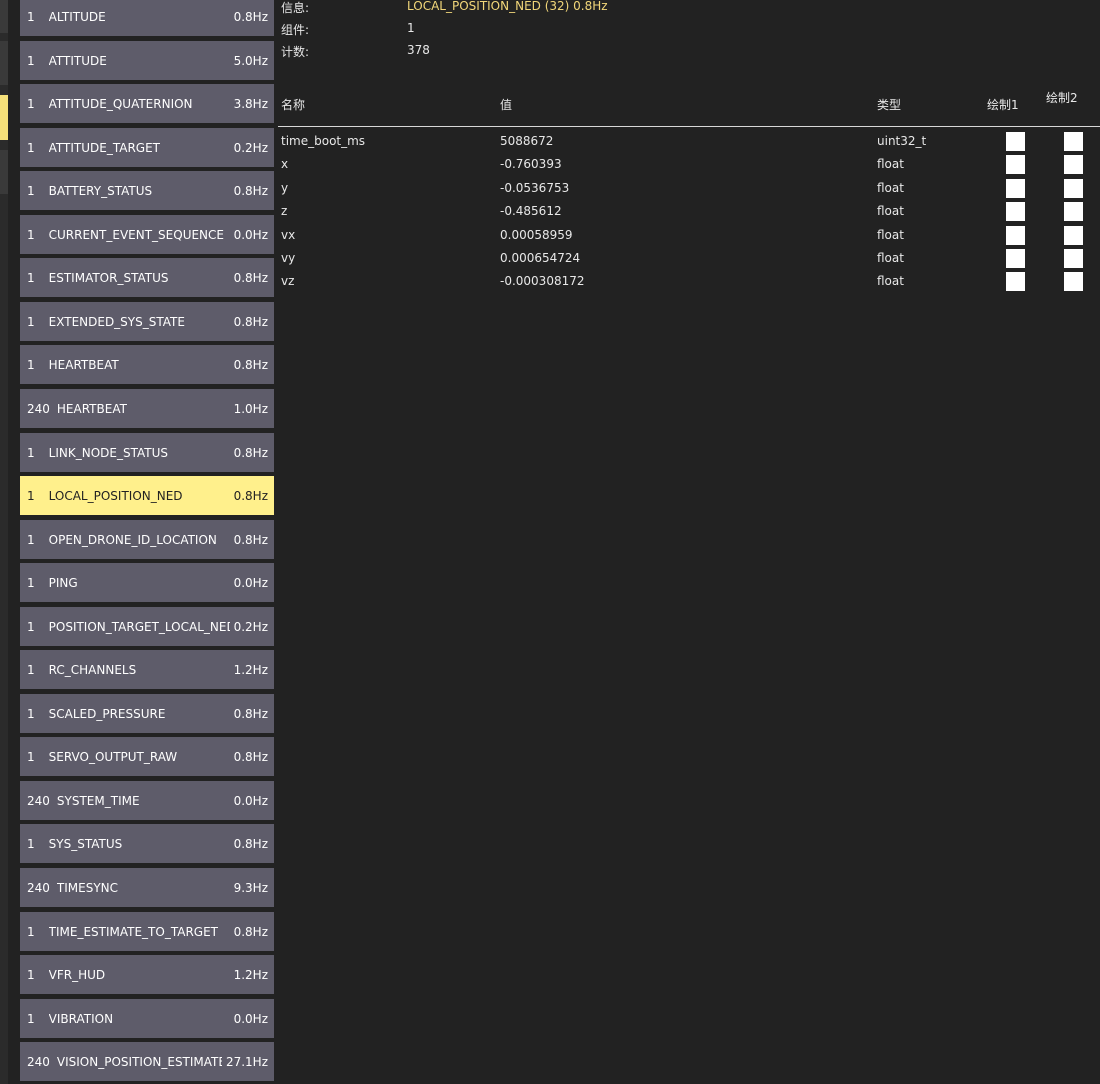 This screenshot has width=1100, height=1084. What do you see at coordinates (147, 18) in the screenshot?
I see `message-list-item: 1 ALTITUDE 0.8Hz` at bounding box center [147, 18].